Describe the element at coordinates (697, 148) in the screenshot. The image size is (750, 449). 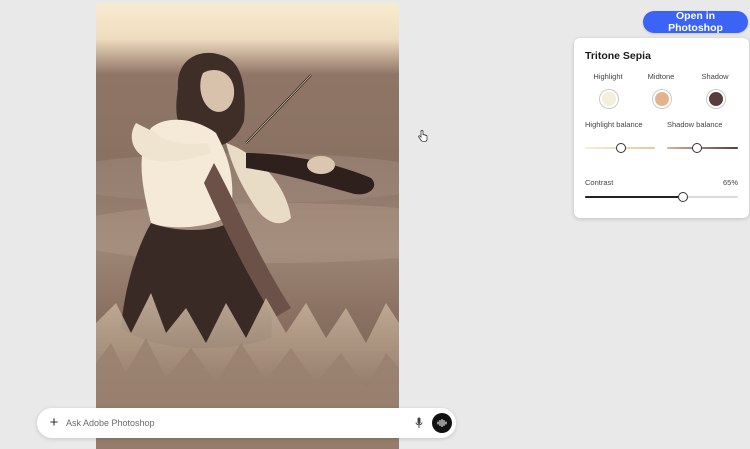
I see `shadow-balance-thumb` at that location.